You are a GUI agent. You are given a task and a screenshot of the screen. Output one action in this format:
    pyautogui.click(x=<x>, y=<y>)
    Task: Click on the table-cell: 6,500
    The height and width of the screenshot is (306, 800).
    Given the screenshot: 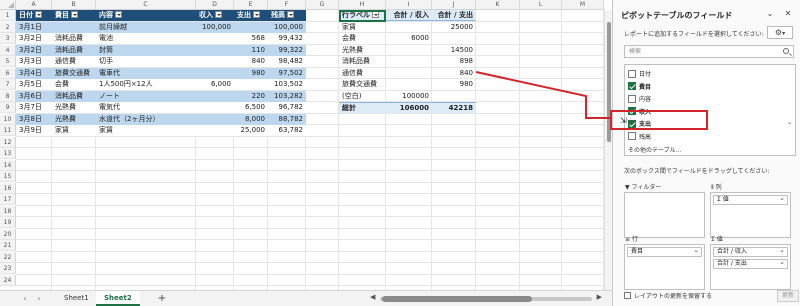 What is the action you would take?
    pyautogui.click(x=251, y=107)
    